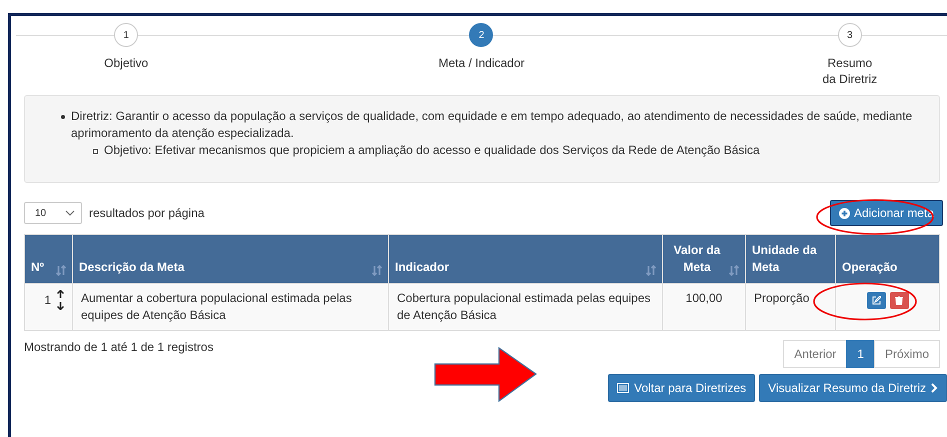 The height and width of the screenshot is (437, 947). I want to click on pagination-button: Próximo, so click(907, 354).